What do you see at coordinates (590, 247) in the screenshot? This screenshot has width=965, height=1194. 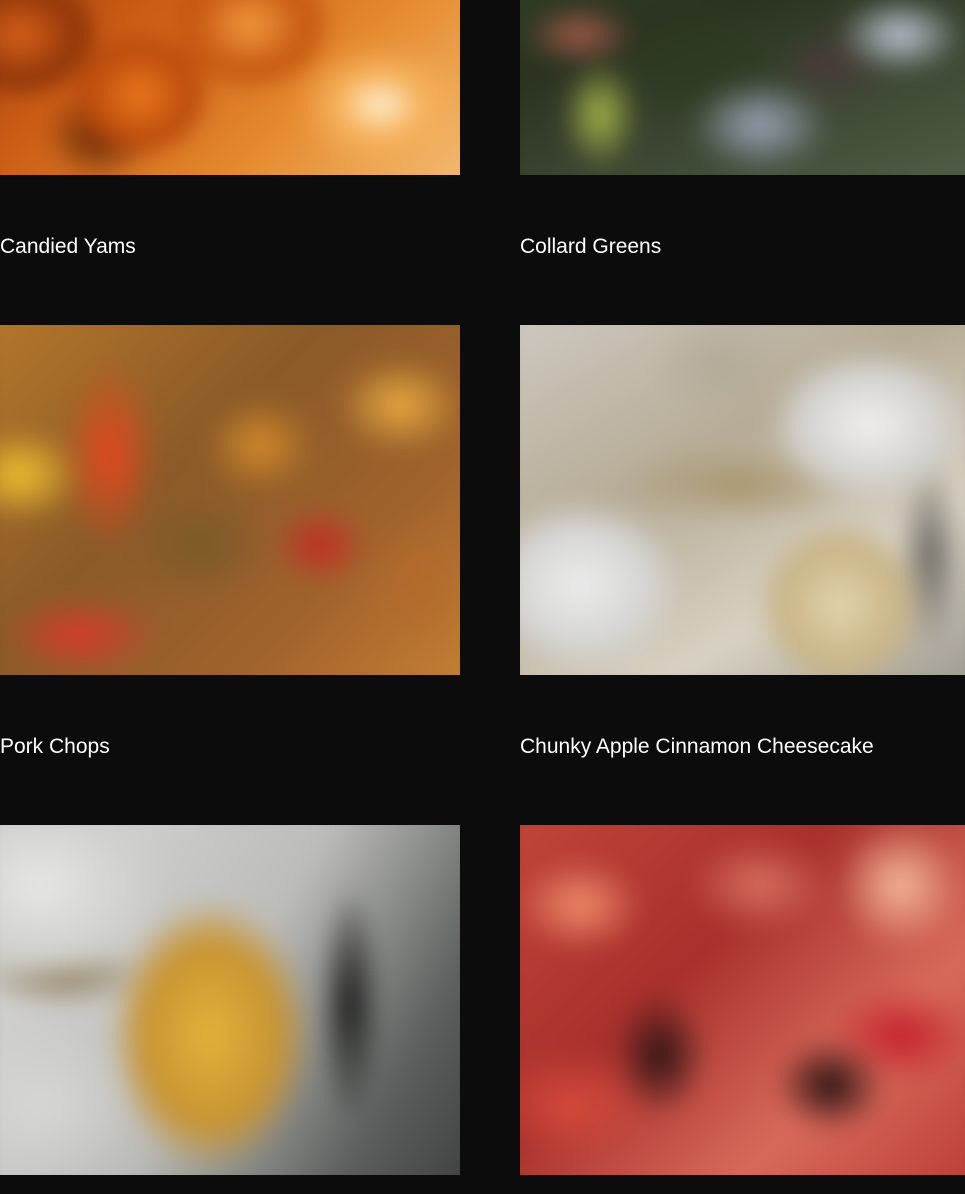 I see `collard-greens-title: Collard Greens` at bounding box center [590, 247].